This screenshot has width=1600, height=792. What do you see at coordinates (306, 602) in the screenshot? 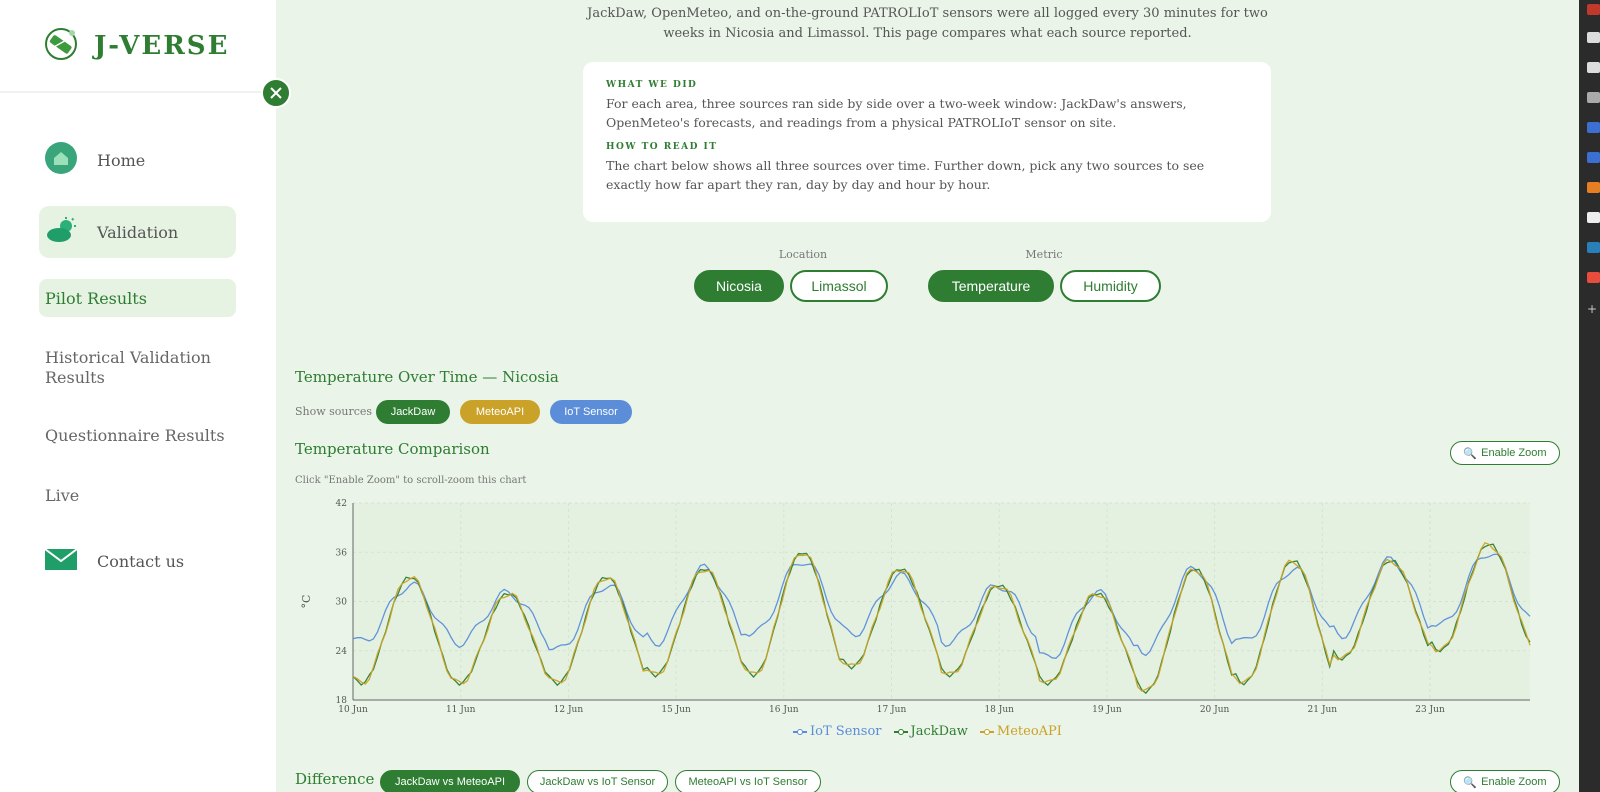
I see `y-axis-label: °C` at bounding box center [306, 602].